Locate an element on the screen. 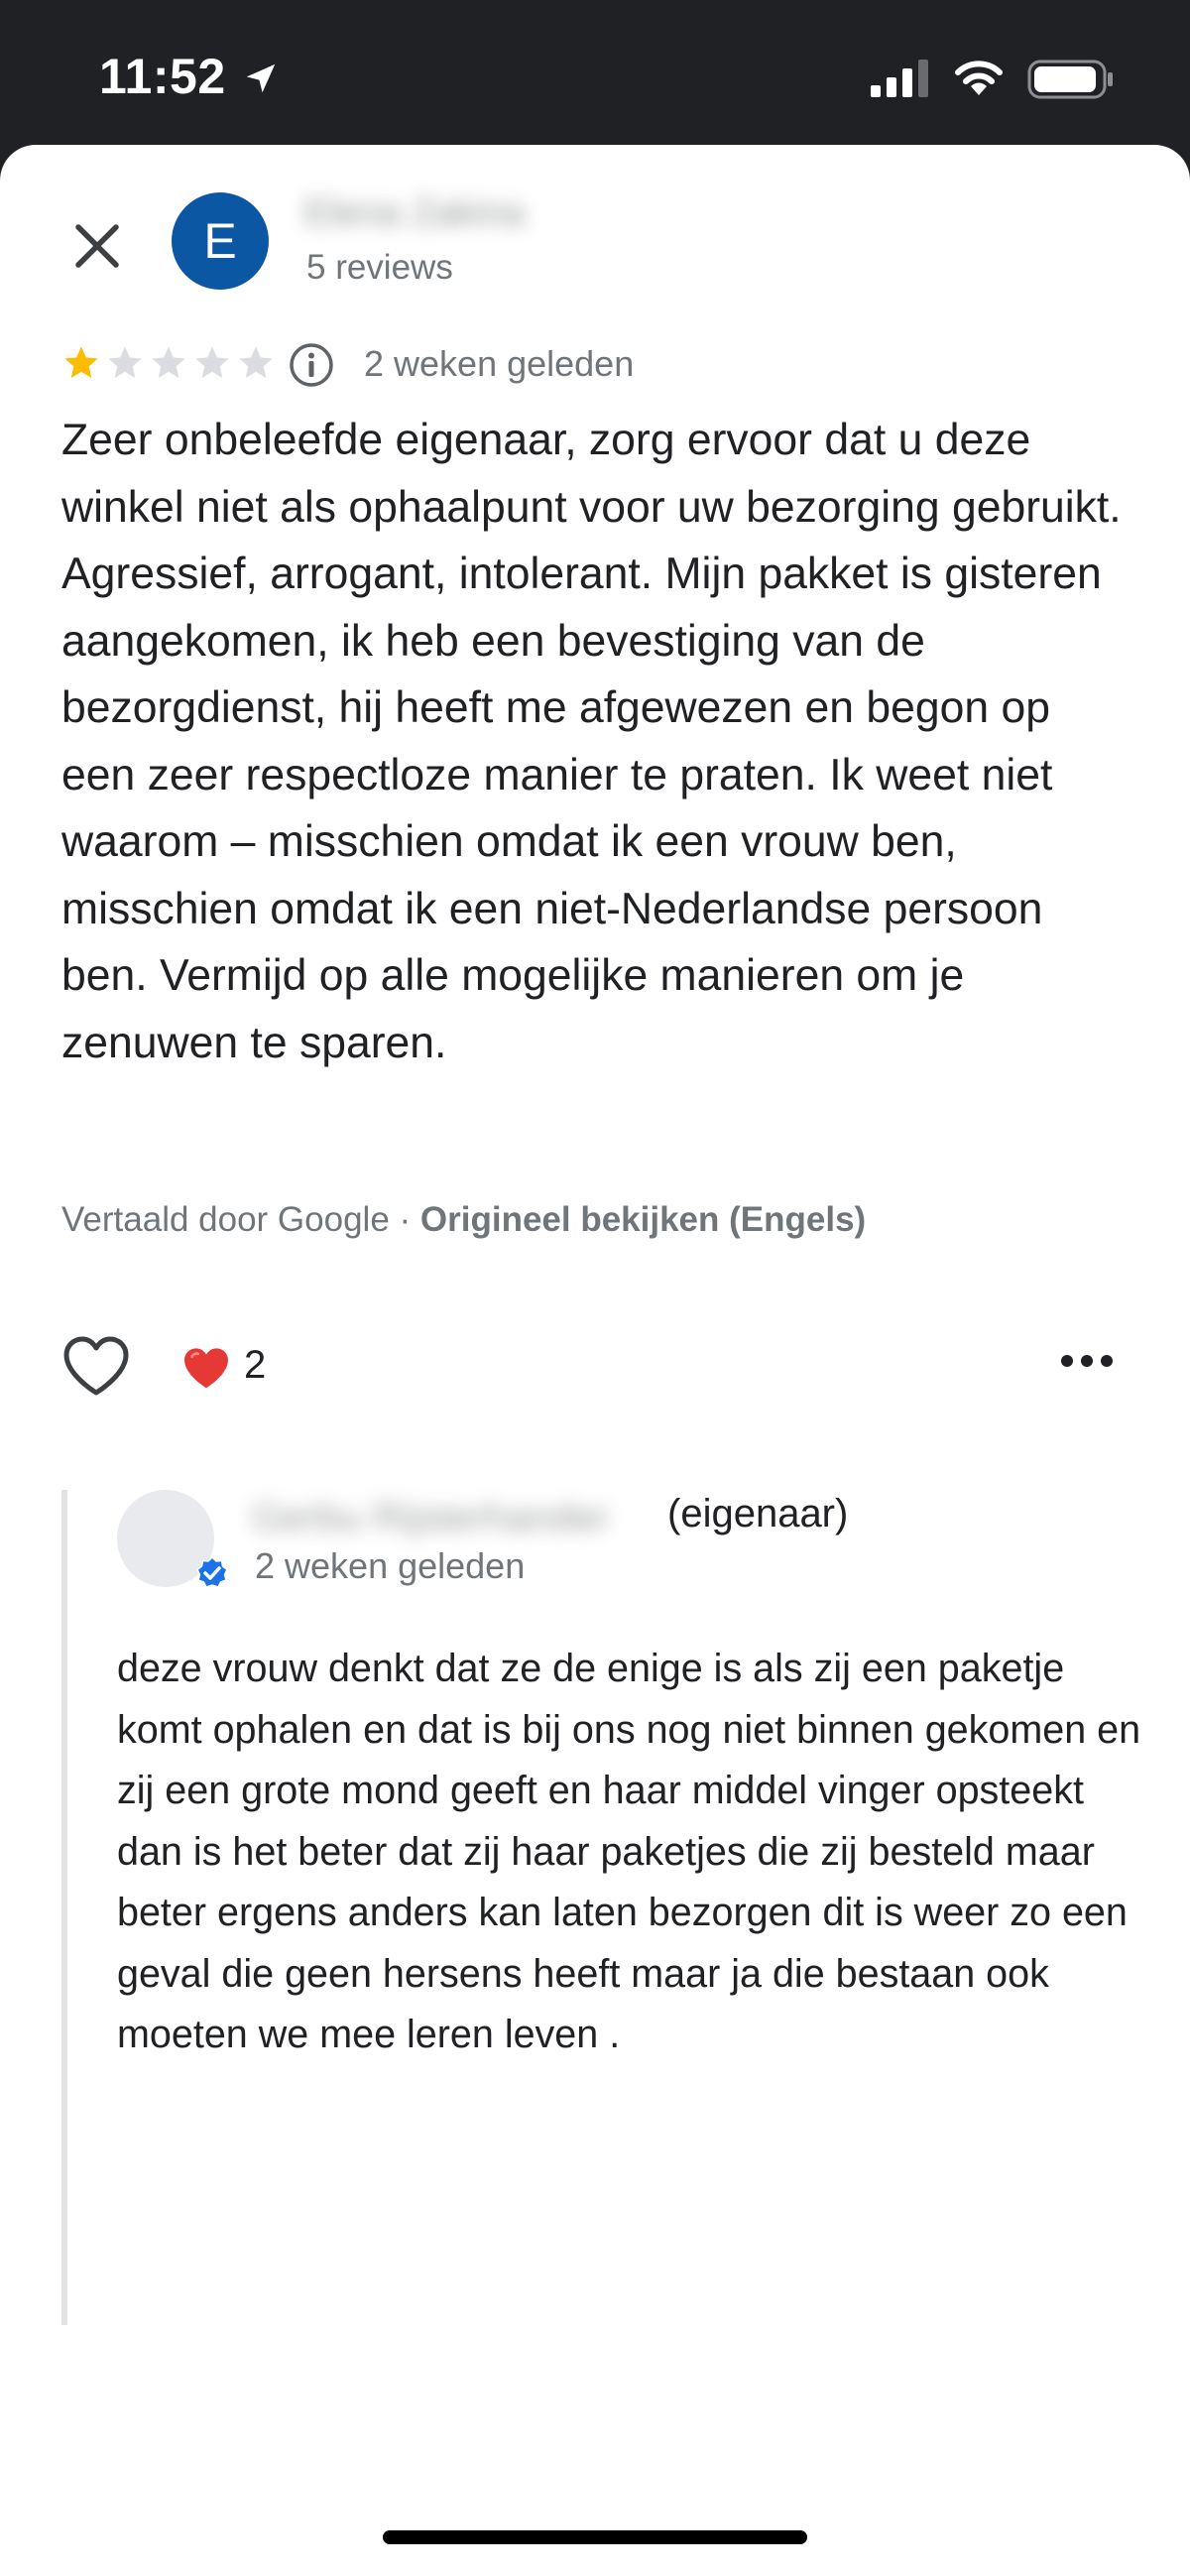 Image resolution: width=1190 pixels, height=2576 pixels. info-icon is located at coordinates (311, 365).